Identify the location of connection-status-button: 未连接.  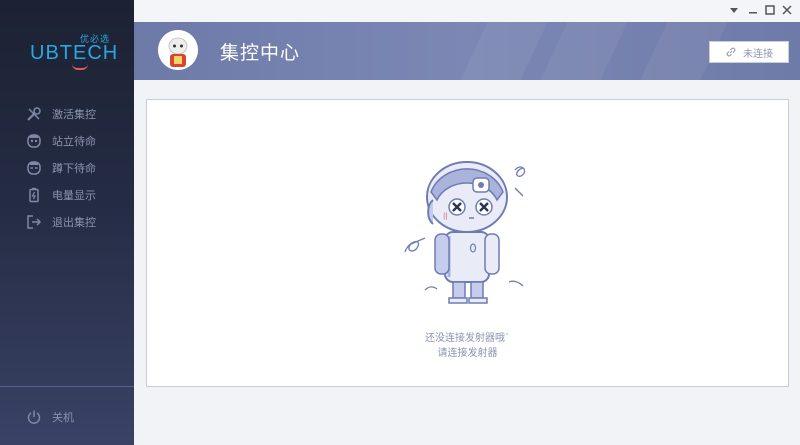
(749, 52).